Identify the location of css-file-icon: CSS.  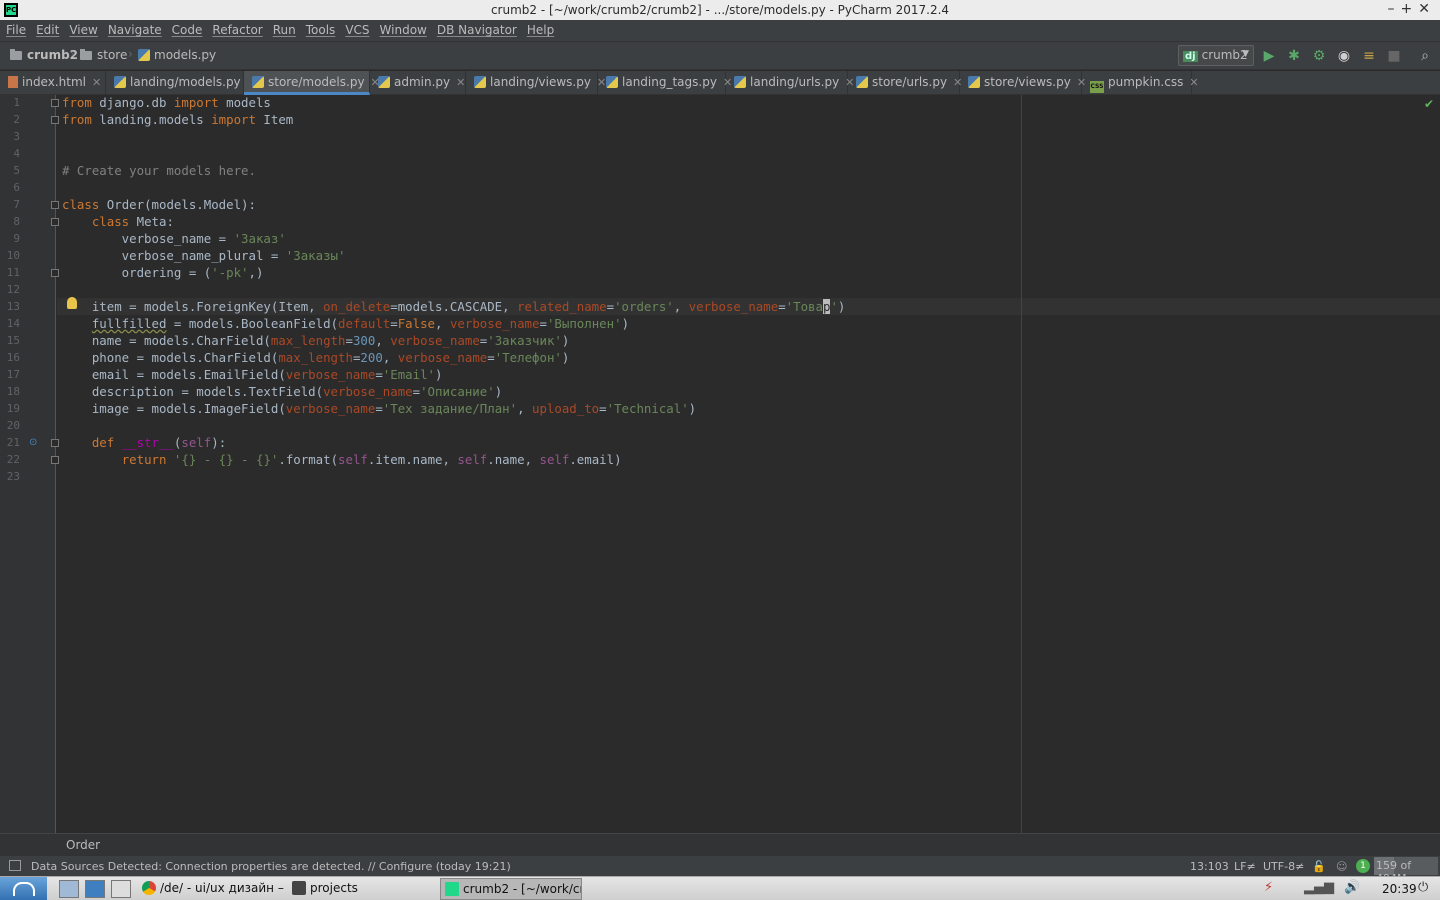
(1097, 87).